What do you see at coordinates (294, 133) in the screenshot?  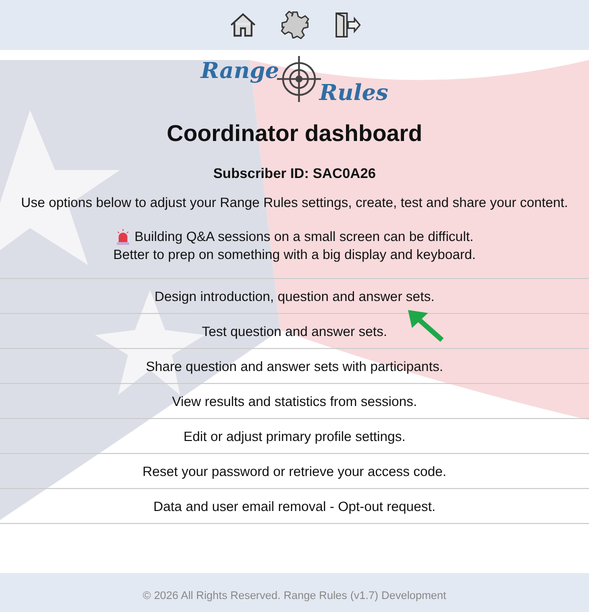 I see `page-title: Coordinator dashboard` at bounding box center [294, 133].